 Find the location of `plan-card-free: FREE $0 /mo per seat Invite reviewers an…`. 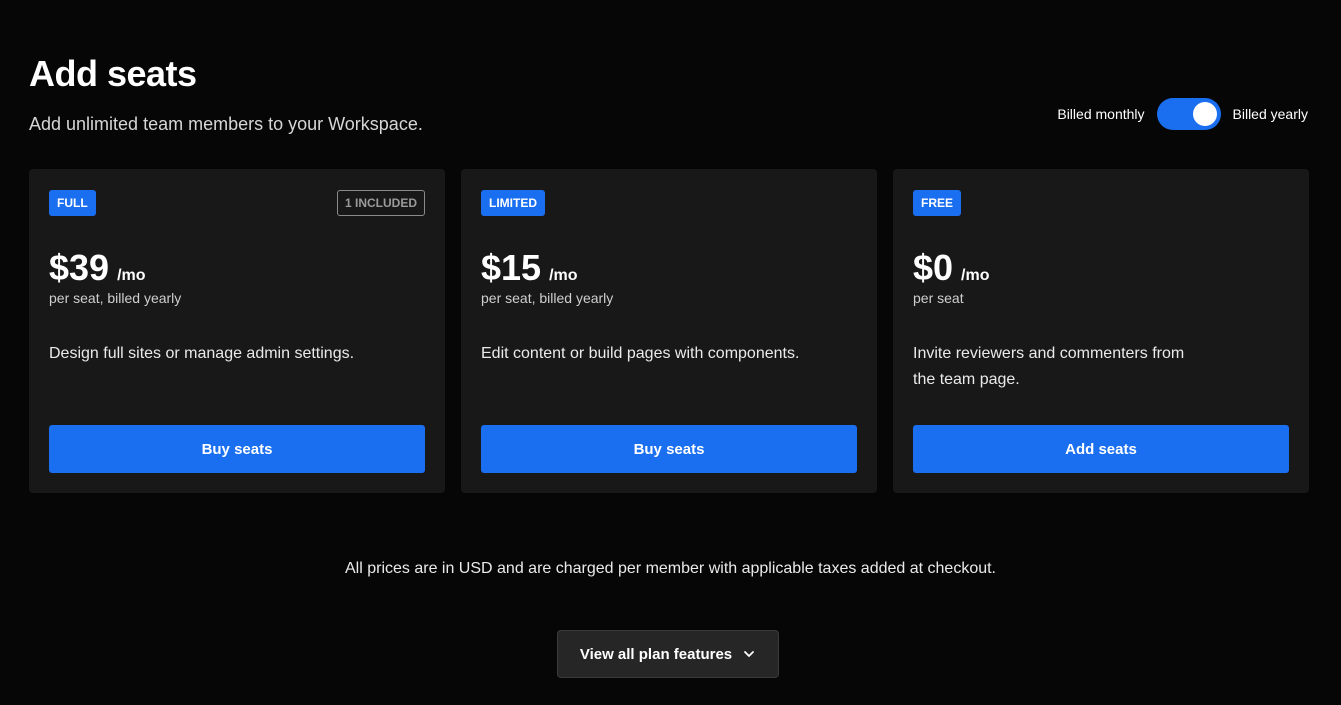

plan-card-free: FREE $0 /mo per seat Invite reviewers an… is located at coordinates (1101, 331).